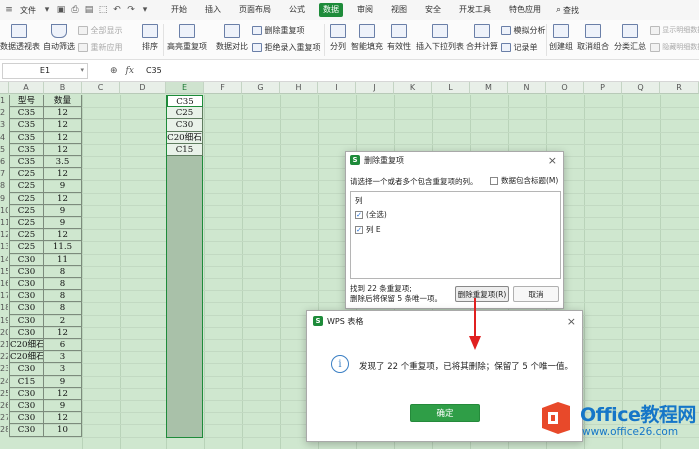 The width and height of the screenshot is (699, 449). What do you see at coordinates (63, 259) in the screenshot?
I see `table-cell: 11` at bounding box center [63, 259].